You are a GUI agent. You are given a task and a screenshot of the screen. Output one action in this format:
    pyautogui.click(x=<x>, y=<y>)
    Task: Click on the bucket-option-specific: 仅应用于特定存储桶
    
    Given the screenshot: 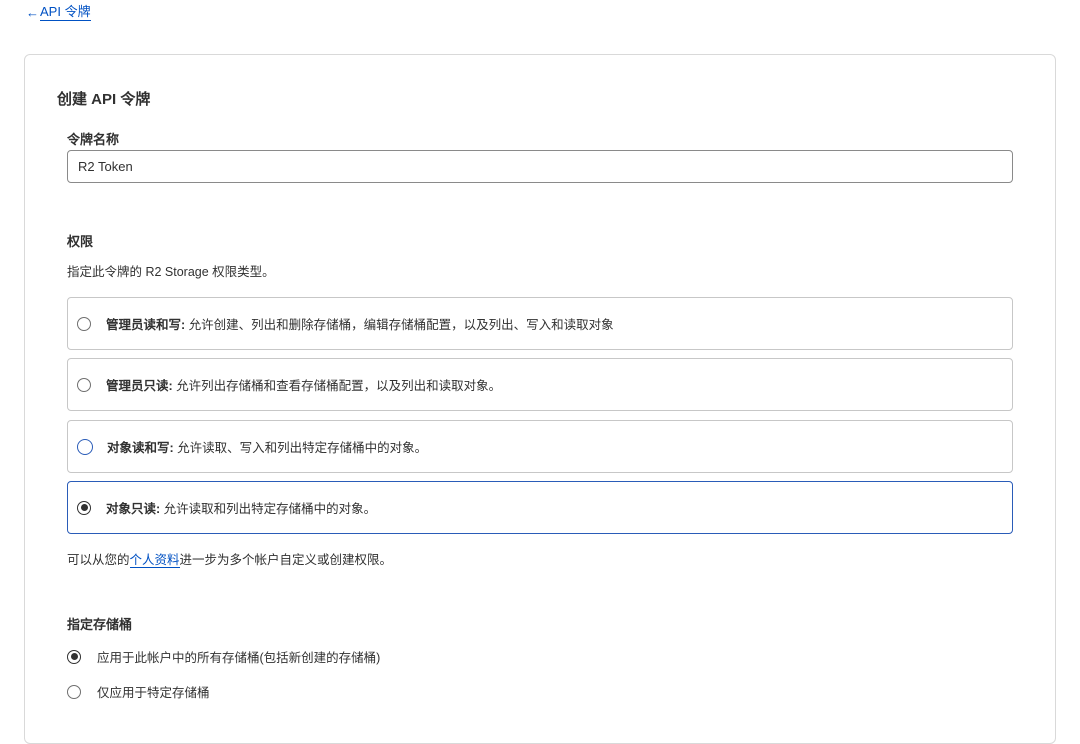 What is the action you would take?
    pyautogui.click(x=138, y=691)
    